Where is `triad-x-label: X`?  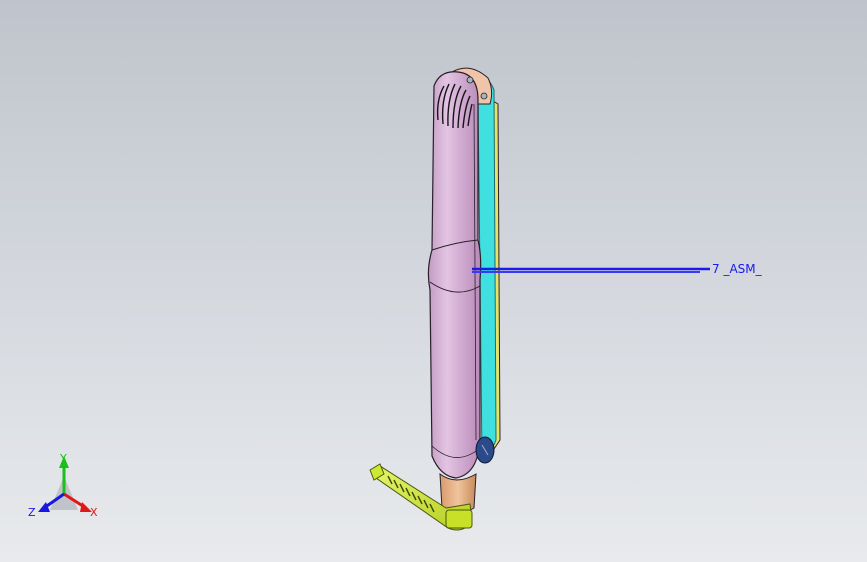
triad-x-label: X is located at coordinates (94, 512).